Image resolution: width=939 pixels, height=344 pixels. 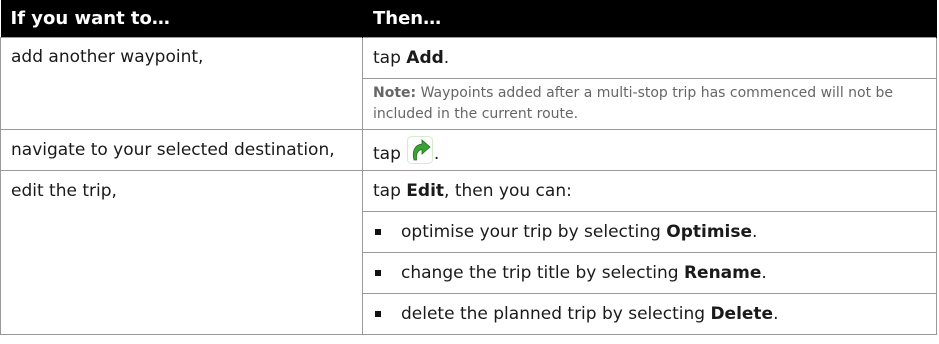 What do you see at coordinates (181, 150) in the screenshot?
I see `row-navigate-action: navigate to your selected destination,` at bounding box center [181, 150].